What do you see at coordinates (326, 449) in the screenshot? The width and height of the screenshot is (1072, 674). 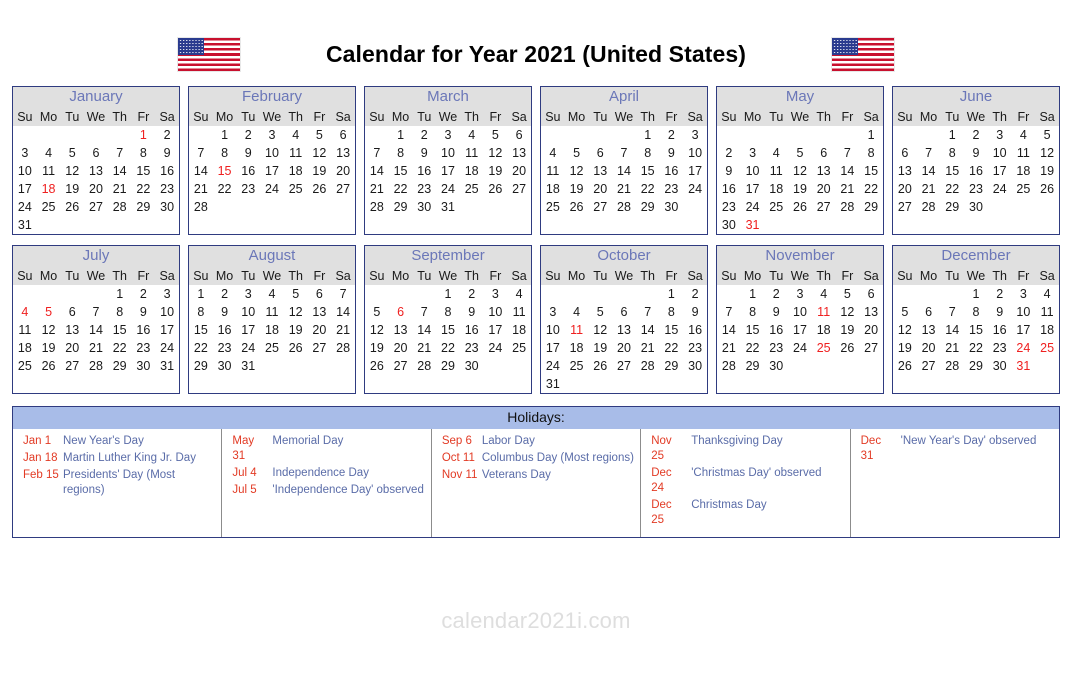 I see `holiday-list-item: May 31 Memorial Day` at bounding box center [326, 449].